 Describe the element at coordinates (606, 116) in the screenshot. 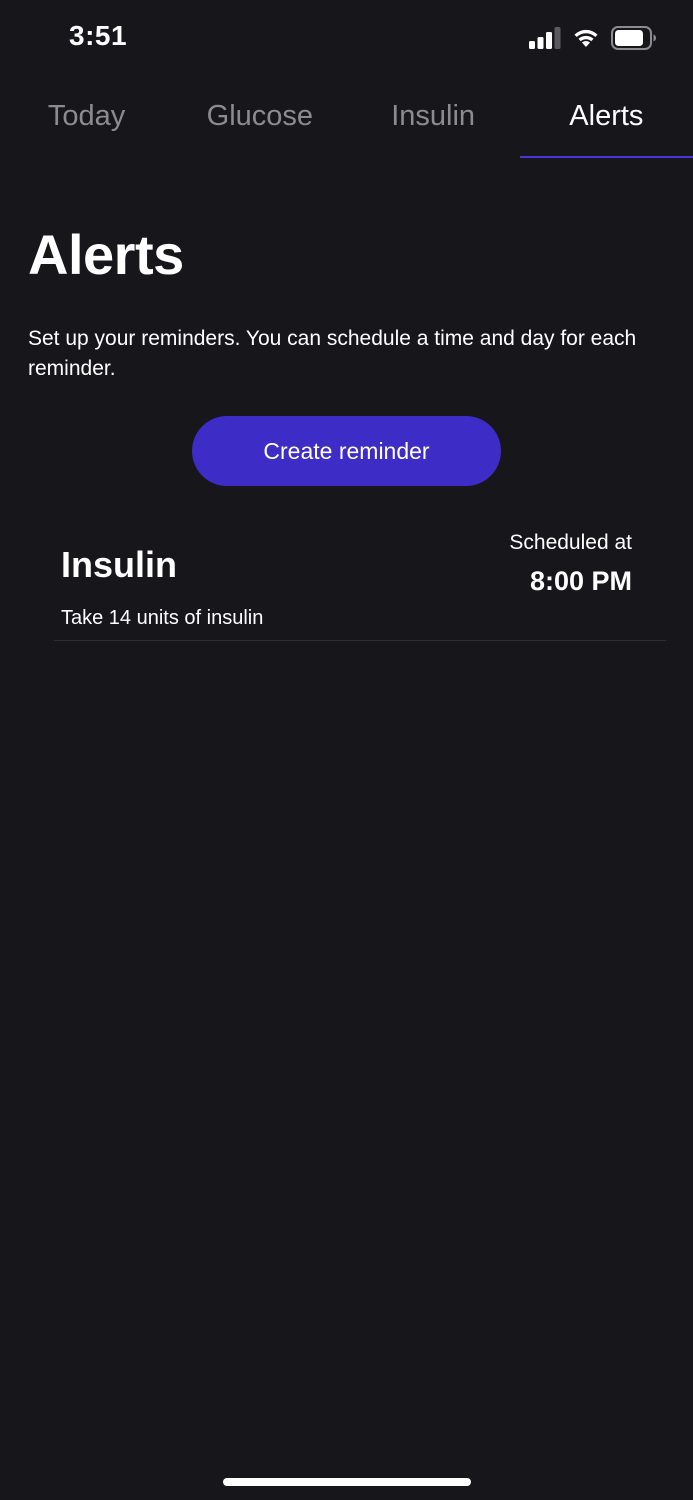

I see `tab-alerts-label: Alerts` at that location.